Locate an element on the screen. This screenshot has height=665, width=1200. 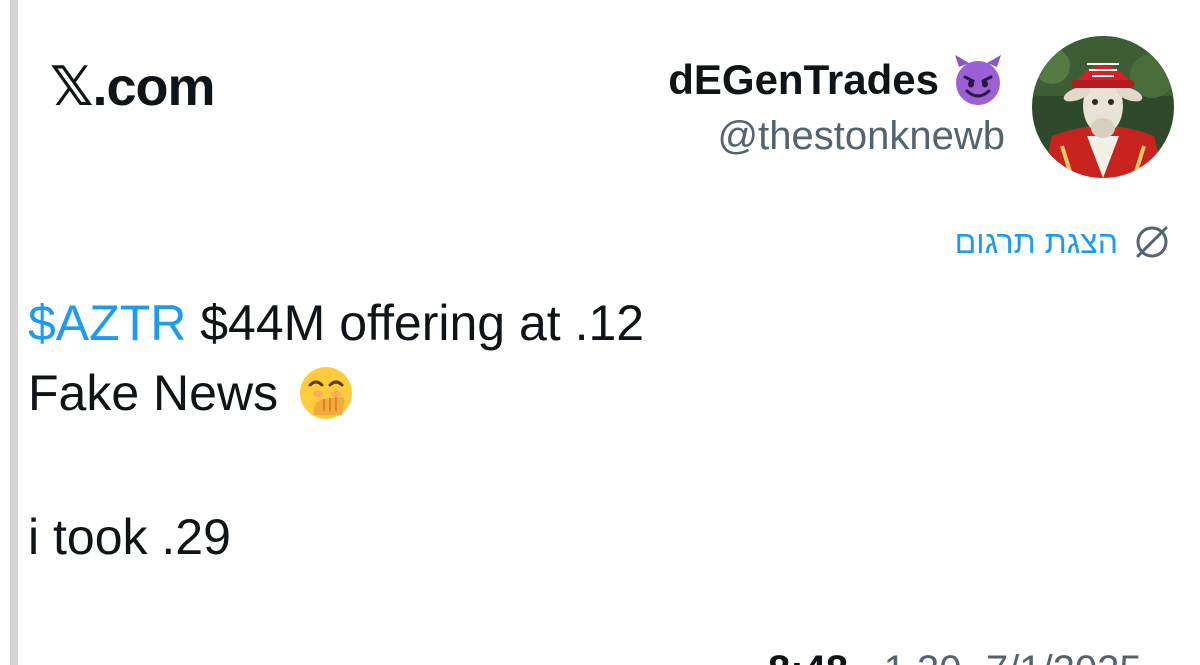
display-name: dEGenTrades is located at coordinates (803, 80).